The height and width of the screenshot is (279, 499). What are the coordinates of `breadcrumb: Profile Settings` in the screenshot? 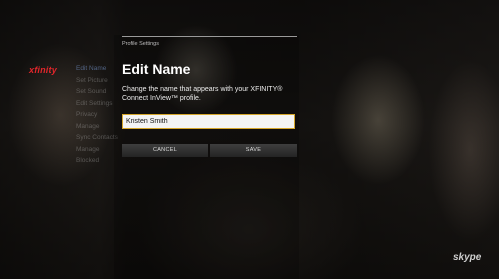 It's located at (140, 44).